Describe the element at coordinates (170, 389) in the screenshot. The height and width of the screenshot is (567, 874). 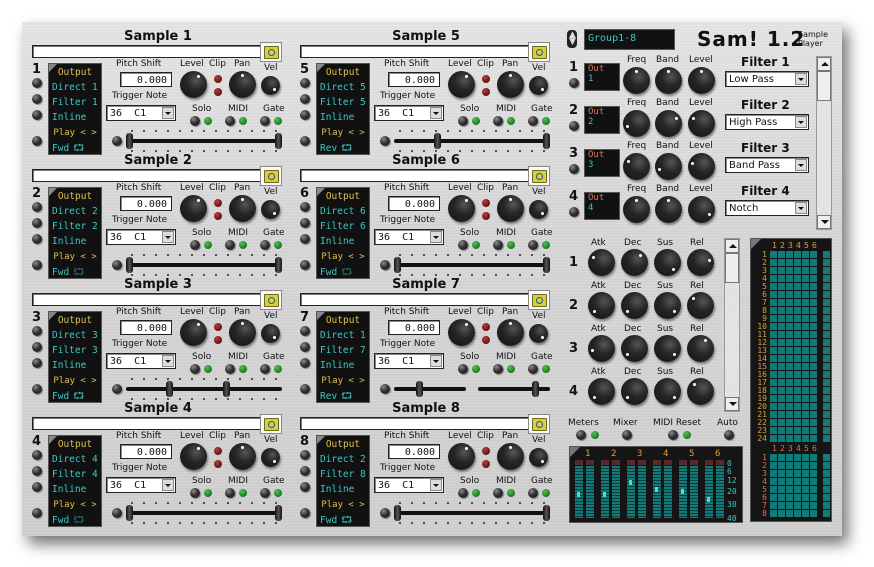
I see `range-start-handle` at that location.